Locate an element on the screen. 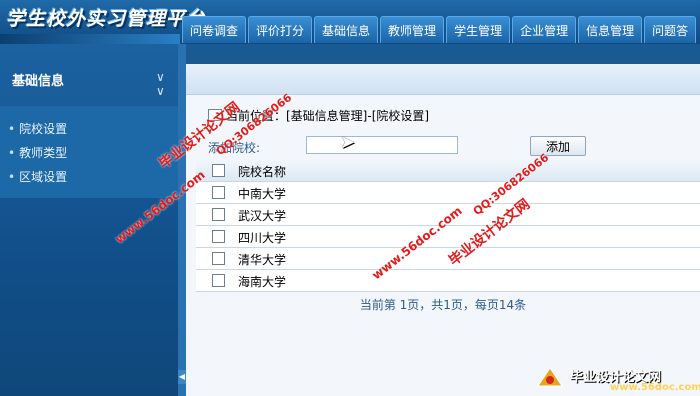 The image size is (700, 396). school-name-cell: 武汉大学 is located at coordinates (262, 216).